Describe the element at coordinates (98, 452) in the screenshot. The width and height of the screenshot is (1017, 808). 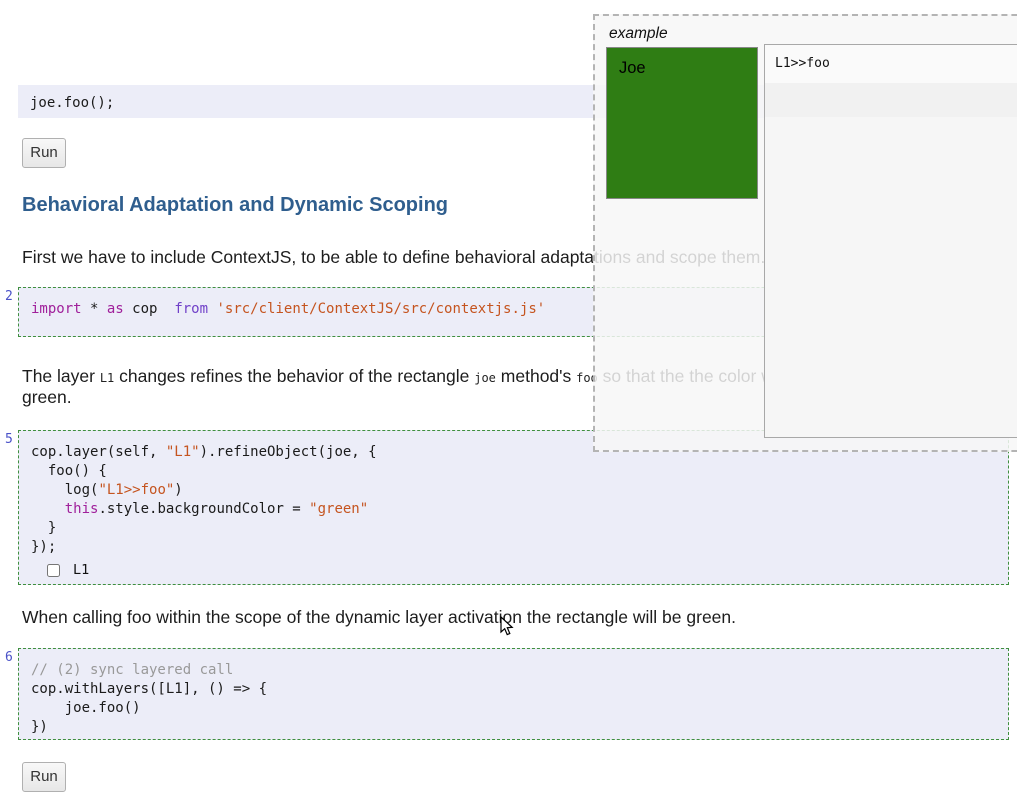
I see `plain-token: cop.layer(self,` at that location.